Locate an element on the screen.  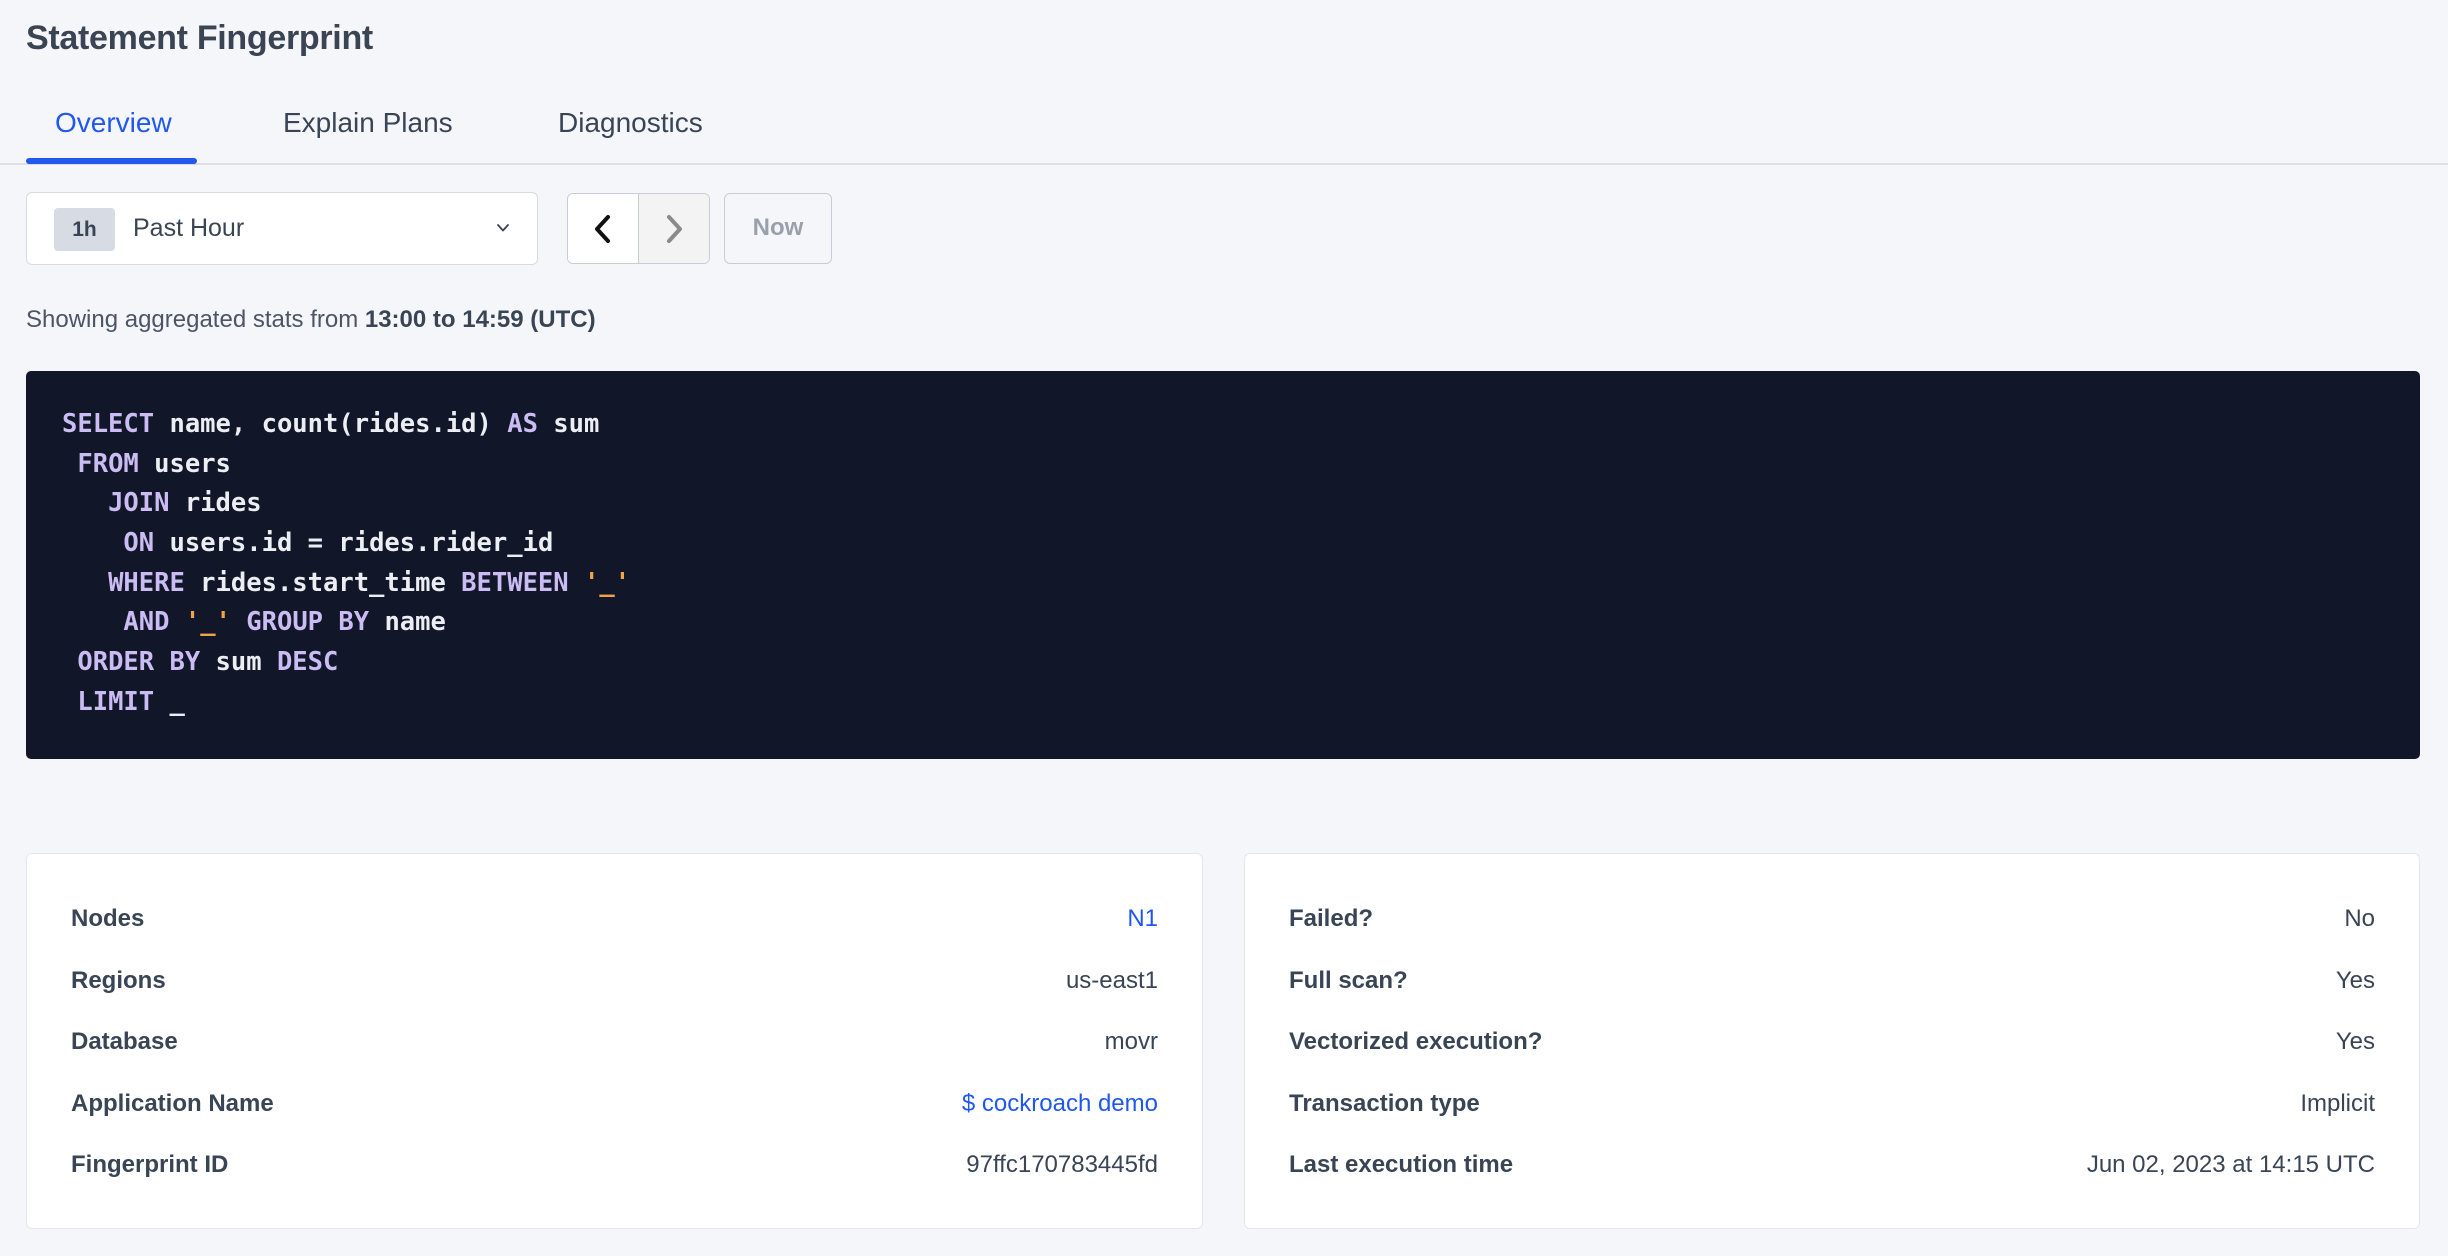
detail-value-link: N1 is located at coordinates (1142, 919).